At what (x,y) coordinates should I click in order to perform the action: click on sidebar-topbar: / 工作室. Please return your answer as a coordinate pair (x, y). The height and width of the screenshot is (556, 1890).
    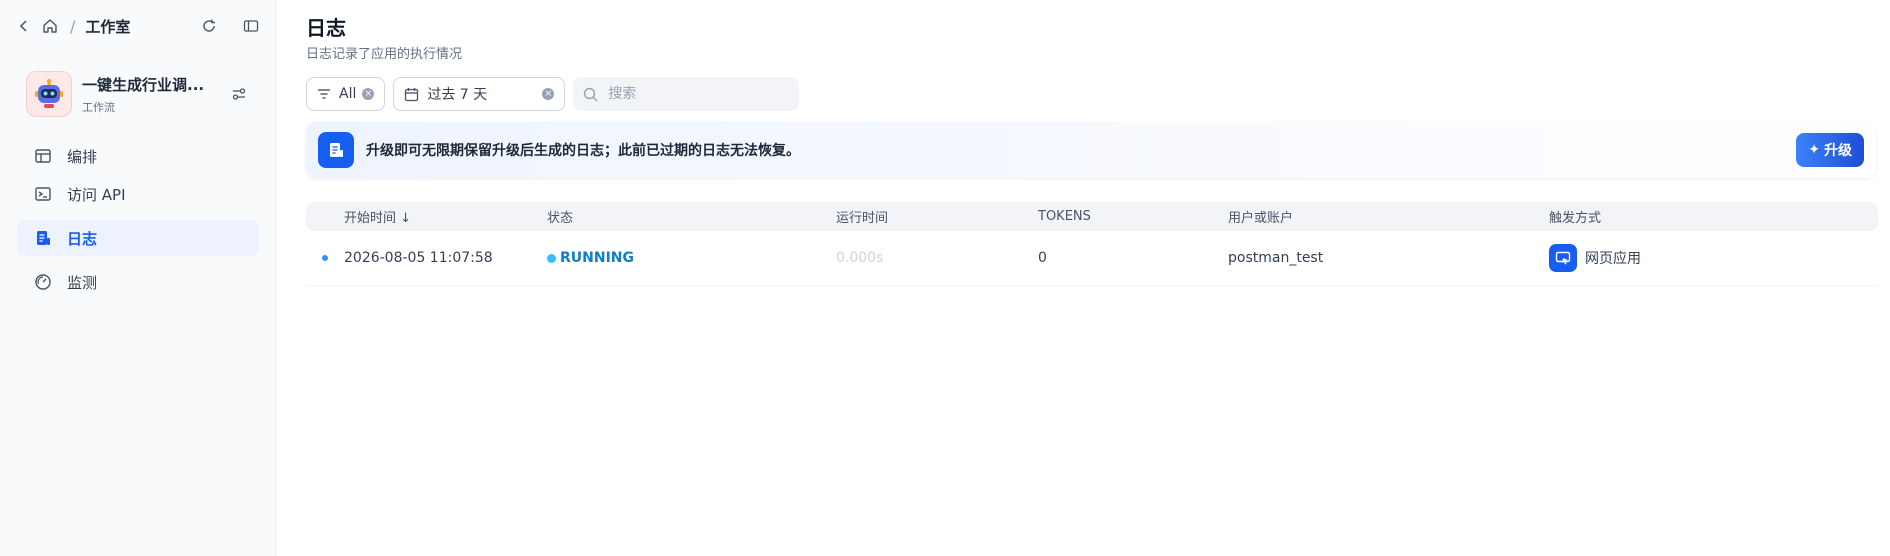
    Looking at the image, I should click on (137, 26).